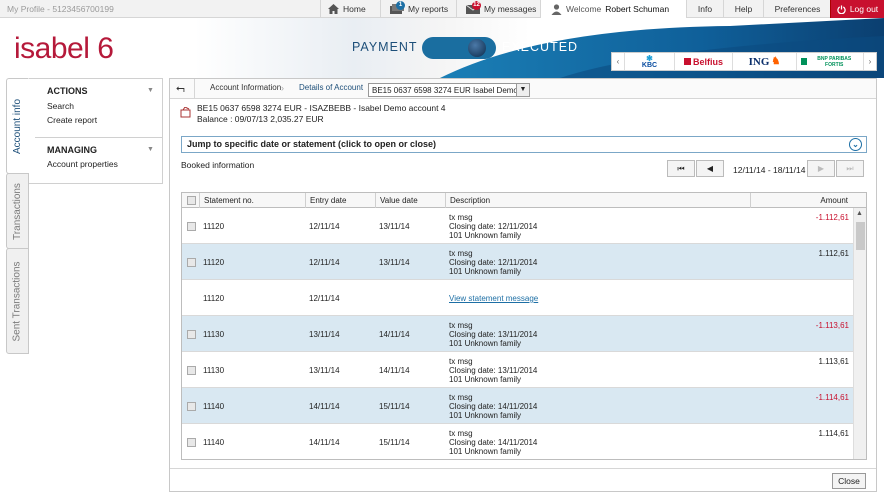  What do you see at coordinates (704, 61) in the screenshot?
I see `bank-belfius: Belfius` at bounding box center [704, 61].